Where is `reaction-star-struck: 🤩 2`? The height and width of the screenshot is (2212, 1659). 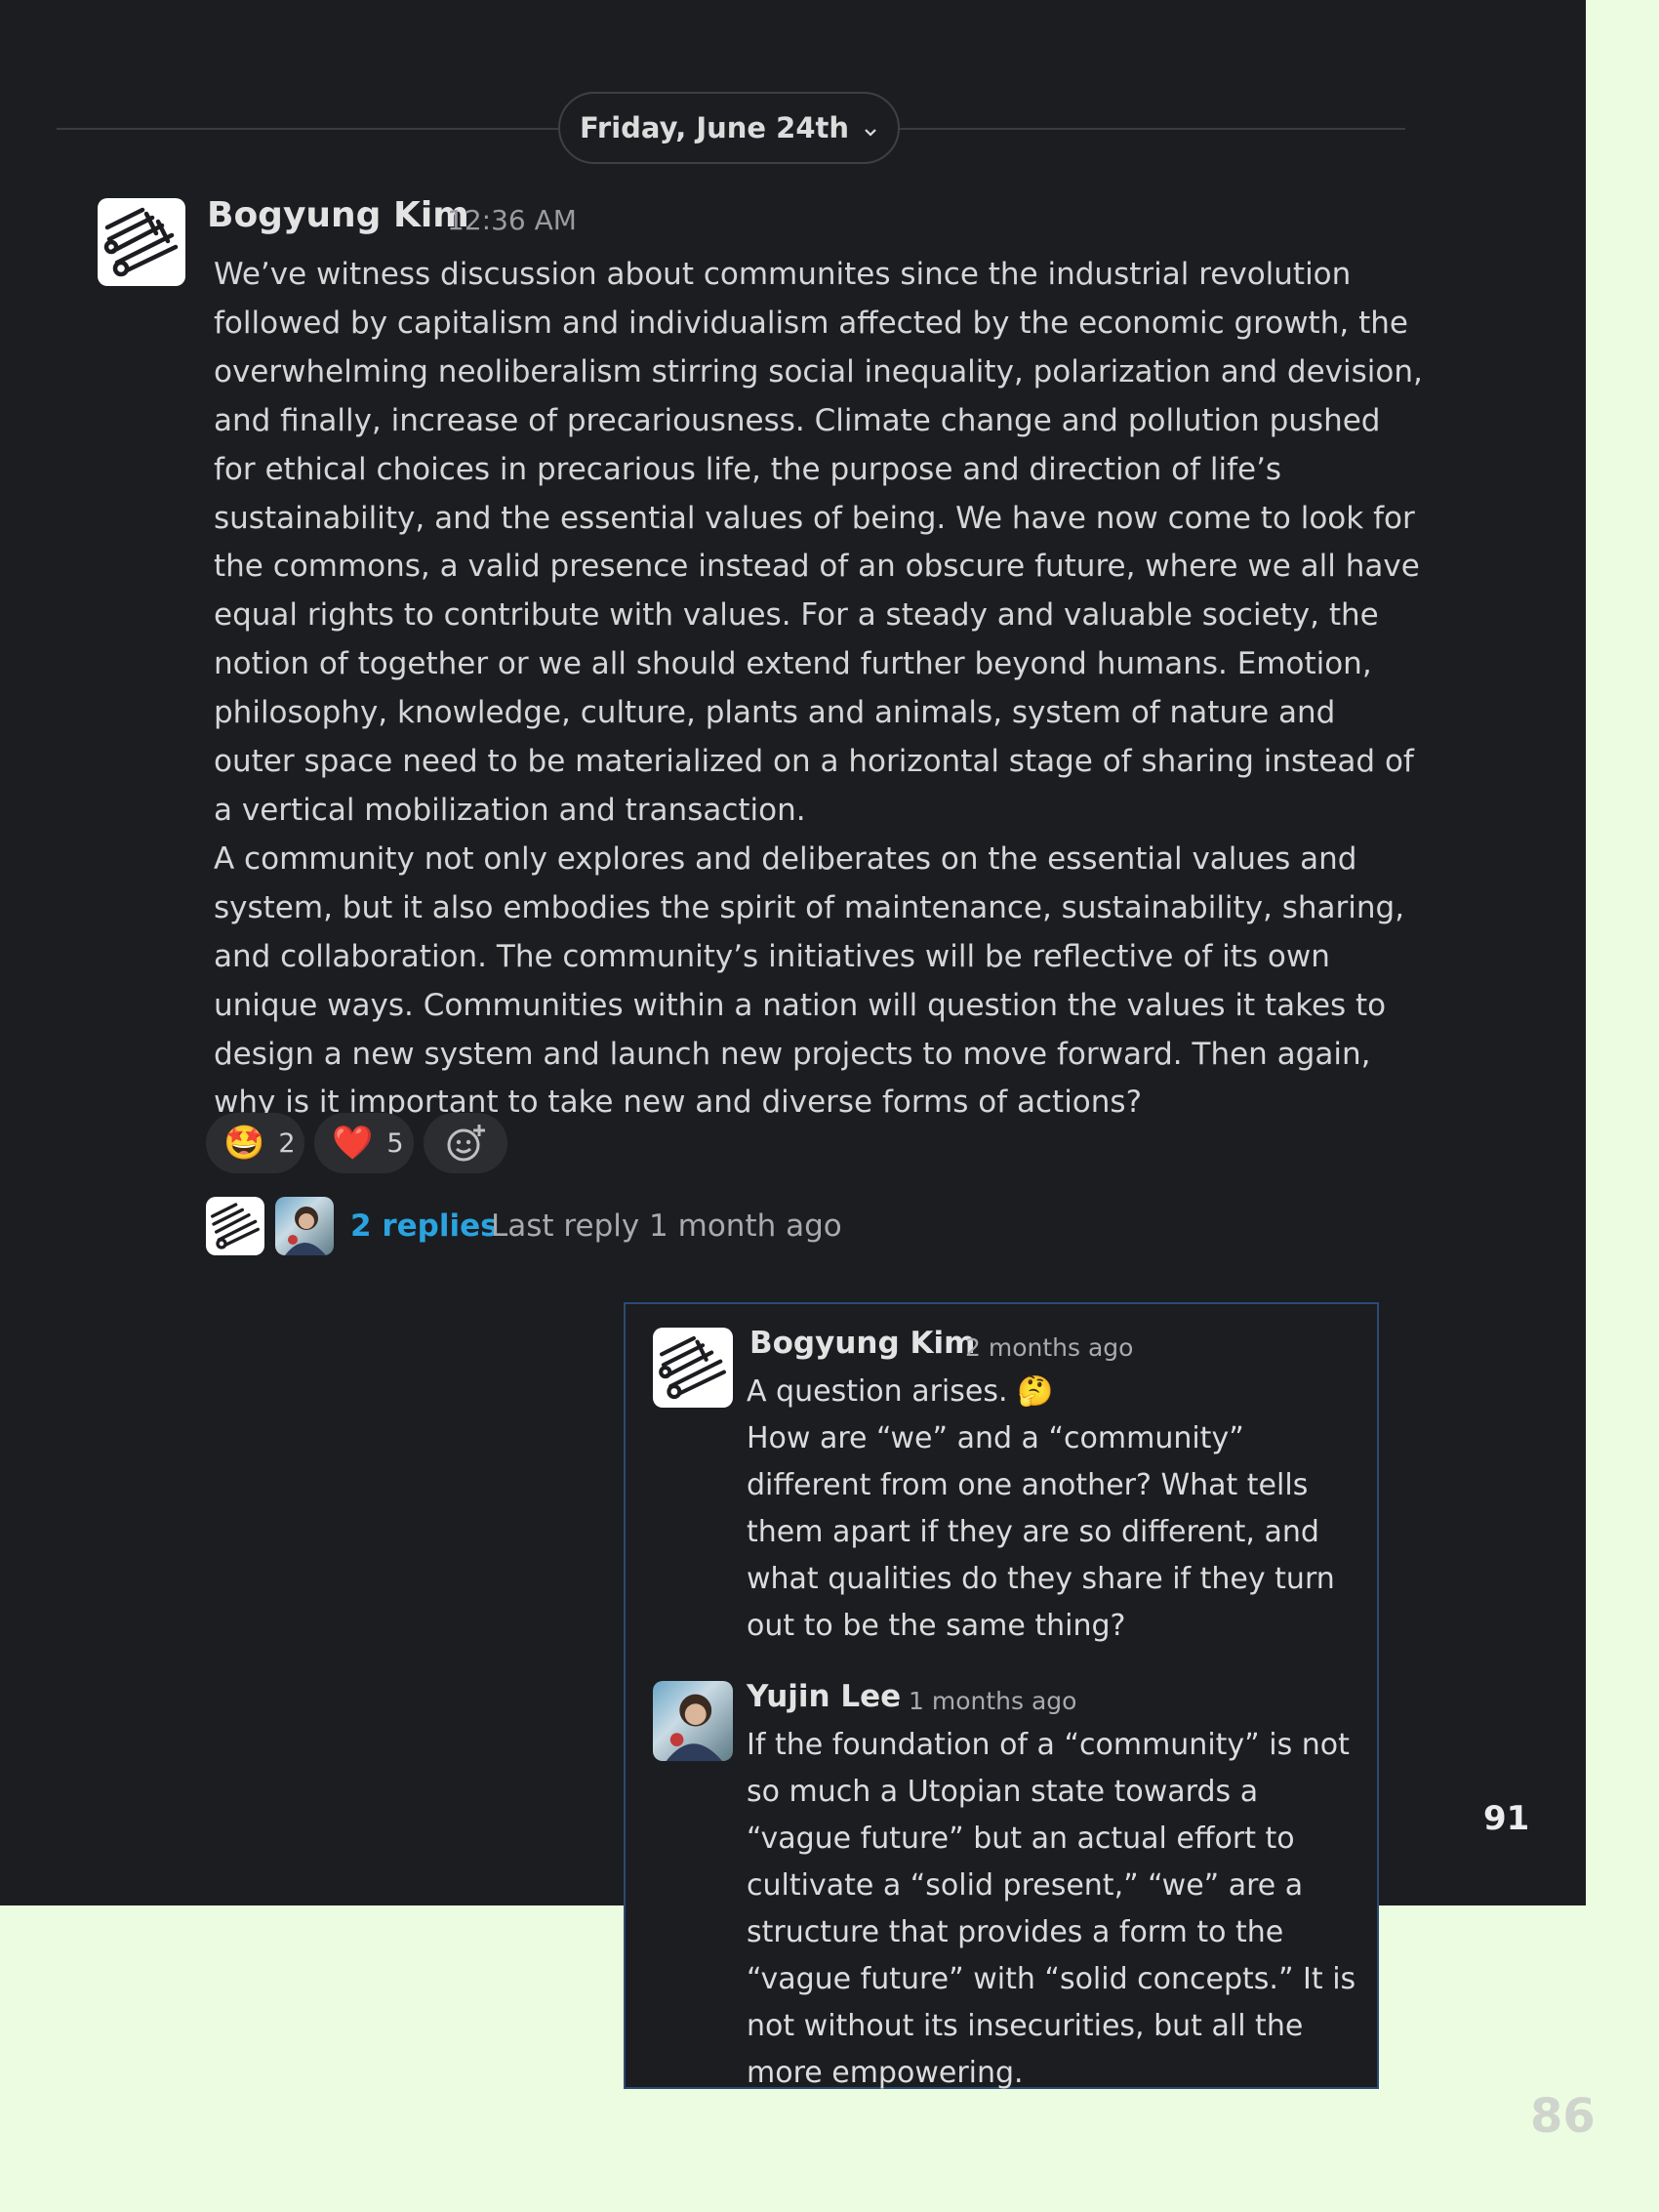 reaction-star-struck: 🤩 2 is located at coordinates (255, 1143).